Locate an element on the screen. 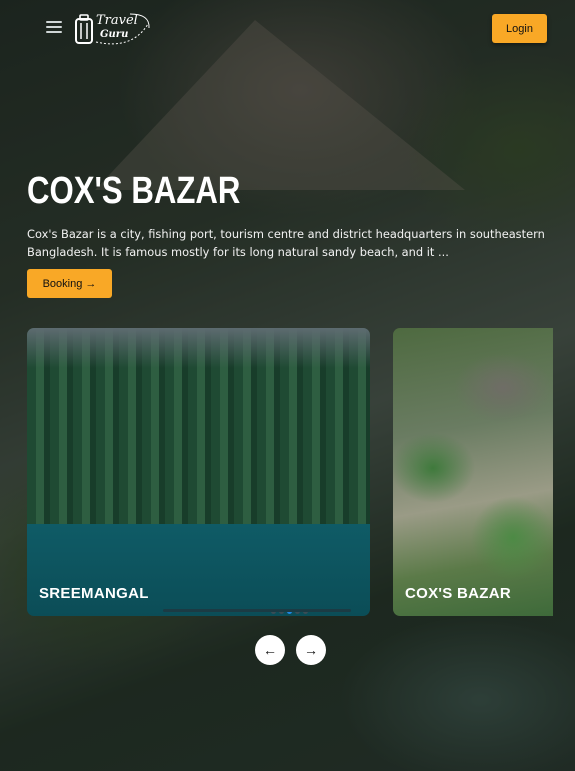 The height and width of the screenshot is (771, 575). card-label: SREEMANGAL is located at coordinates (94, 593).